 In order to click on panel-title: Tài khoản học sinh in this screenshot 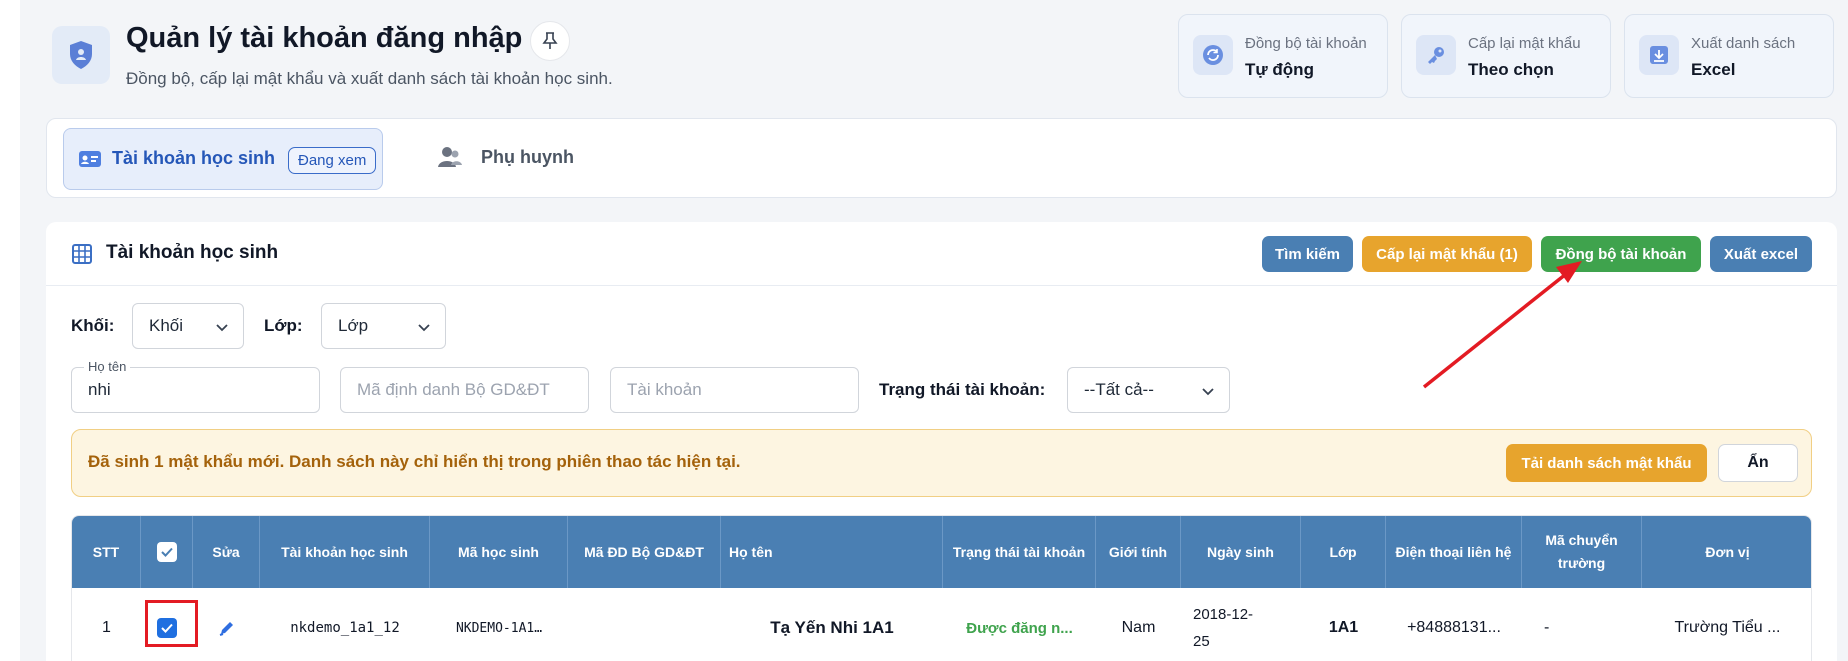, I will do `click(192, 252)`.